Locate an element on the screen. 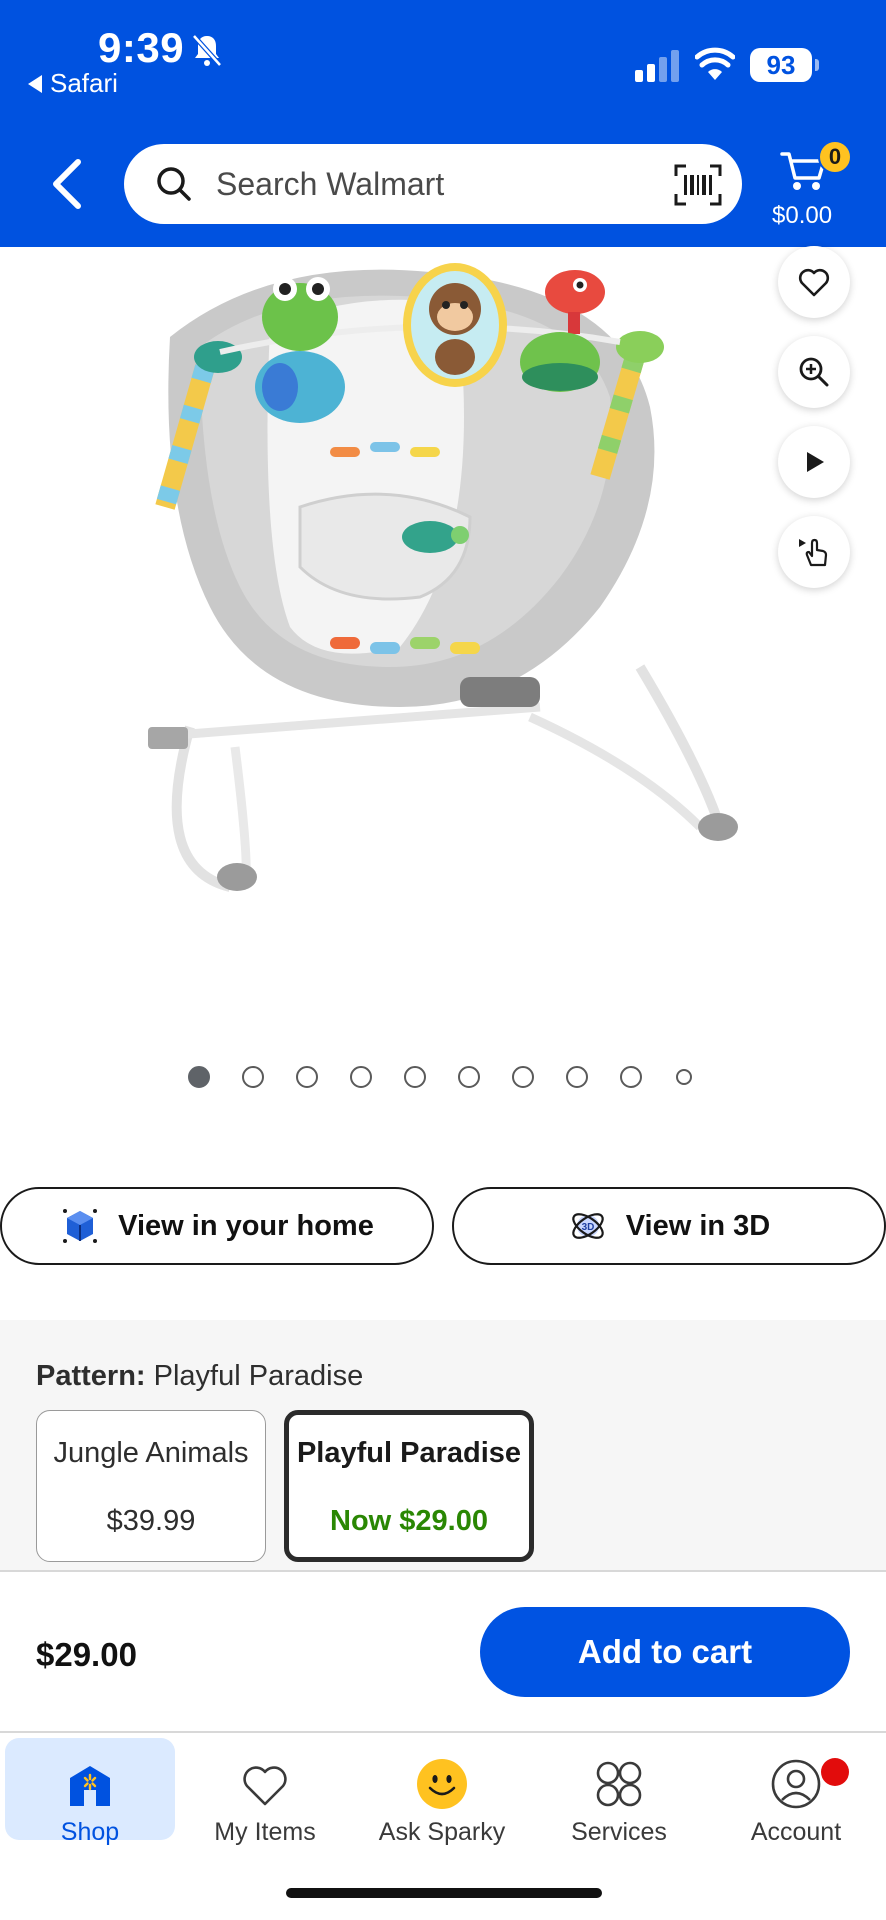 This screenshot has width=886, height=1920. back-triangle-icon is located at coordinates (35, 83).